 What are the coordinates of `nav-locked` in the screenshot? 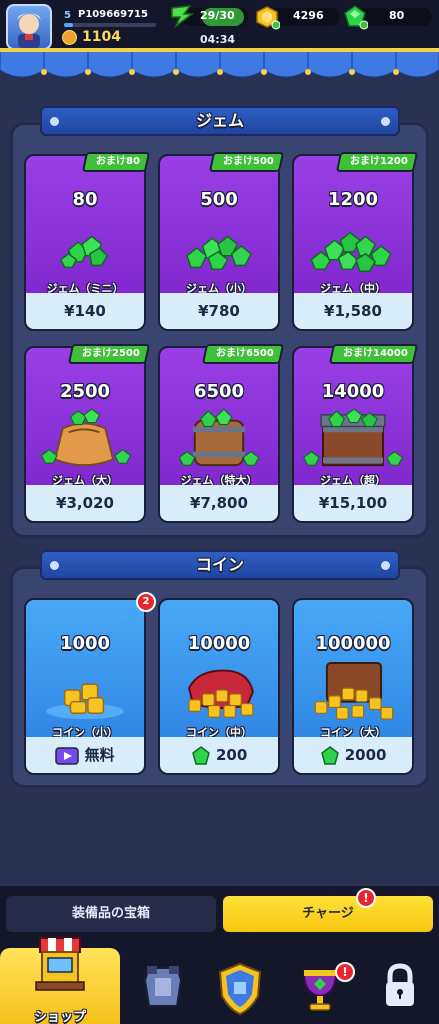 It's located at (400, 988).